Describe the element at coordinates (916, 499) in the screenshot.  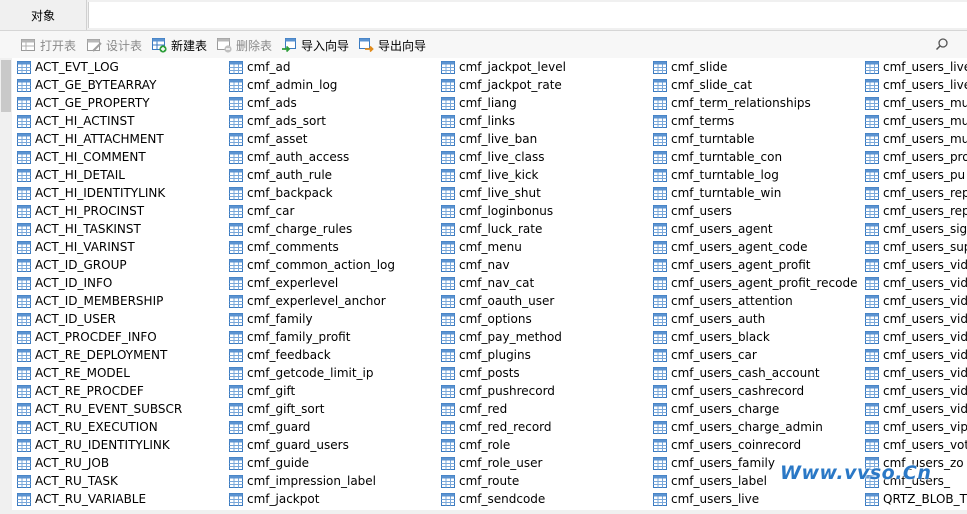
I see `table-list-item: QRTZ_BLOB_T` at that location.